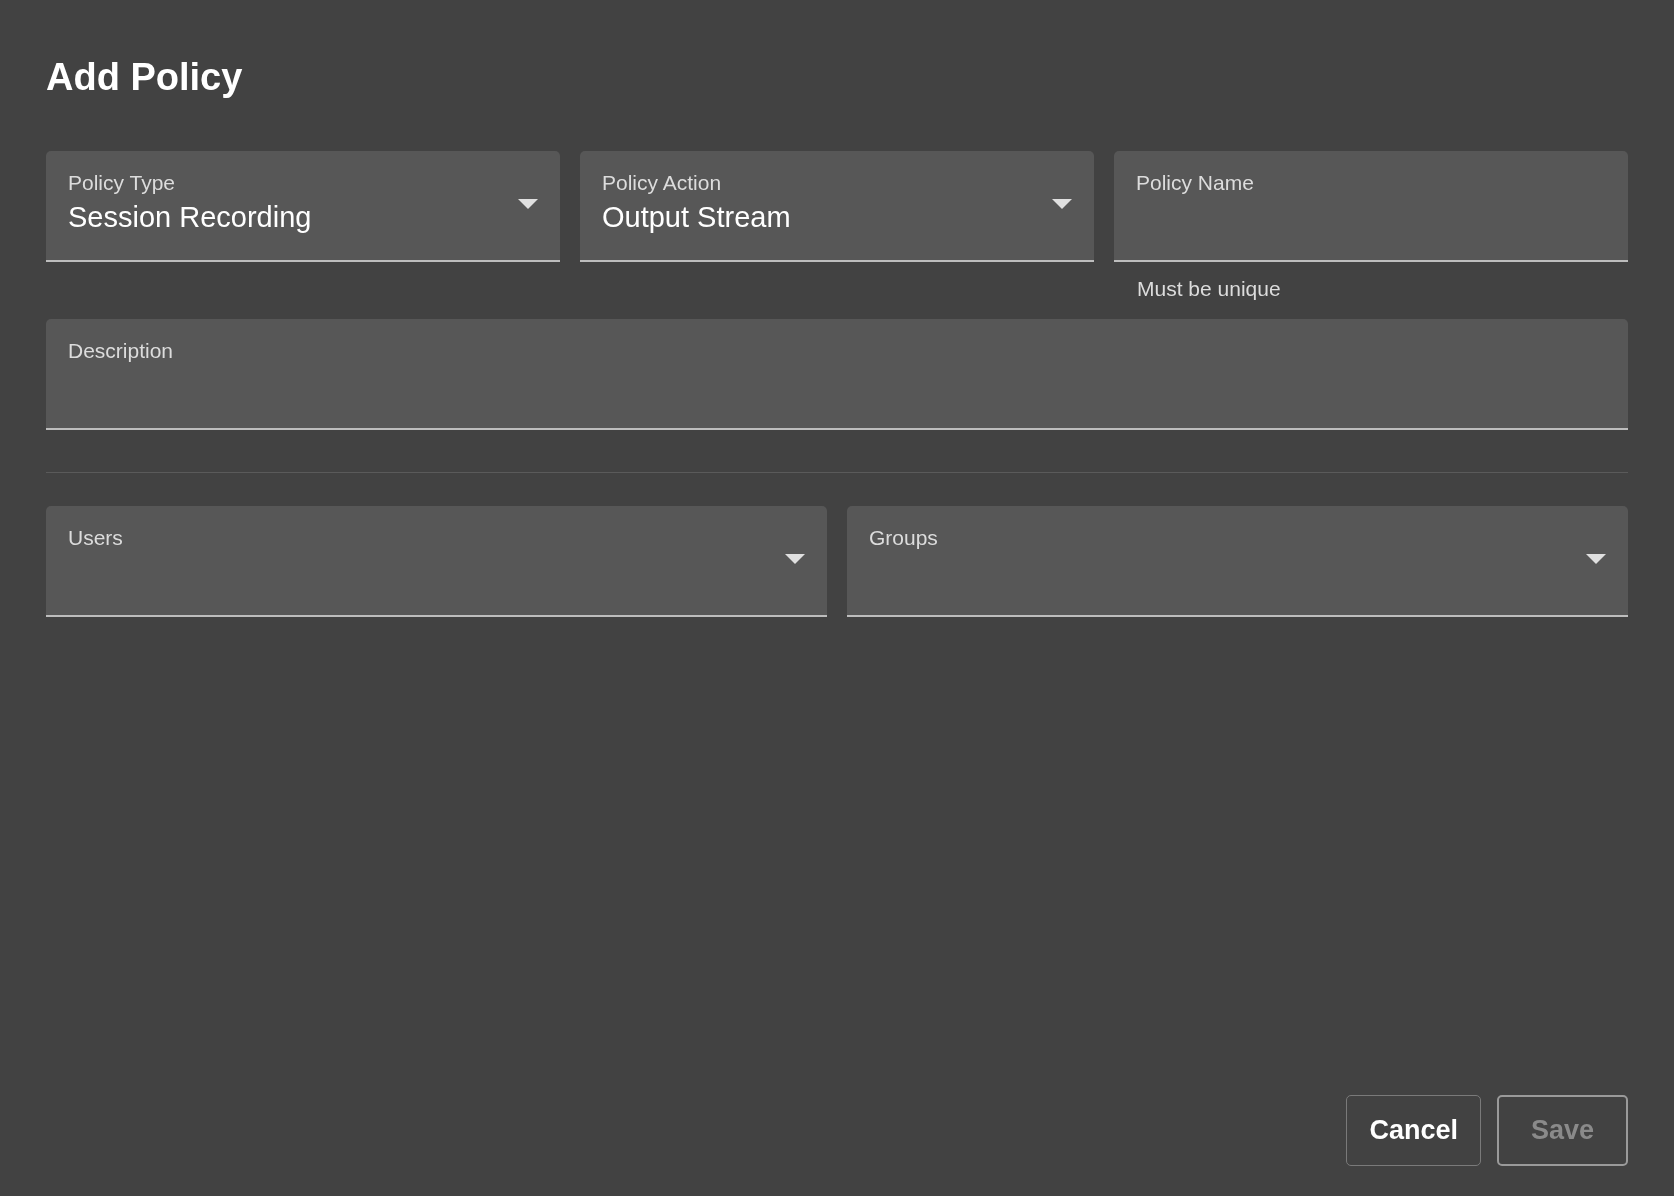  Describe the element at coordinates (837, 206) in the screenshot. I see `select-field: Policy Action Output Stream` at that location.